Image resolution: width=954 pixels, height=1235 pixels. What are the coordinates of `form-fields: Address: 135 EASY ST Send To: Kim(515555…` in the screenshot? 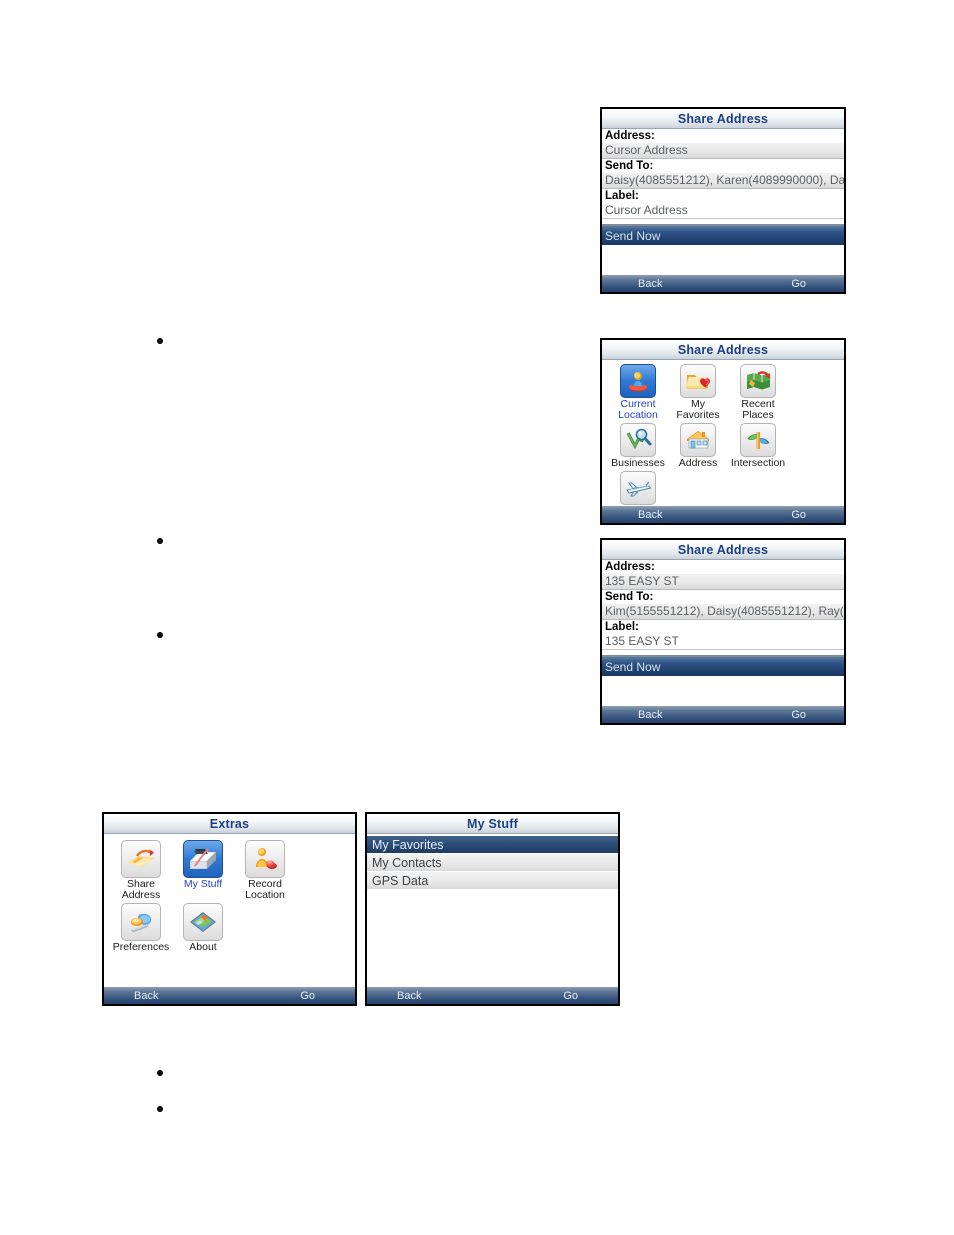 It's located at (723, 605).